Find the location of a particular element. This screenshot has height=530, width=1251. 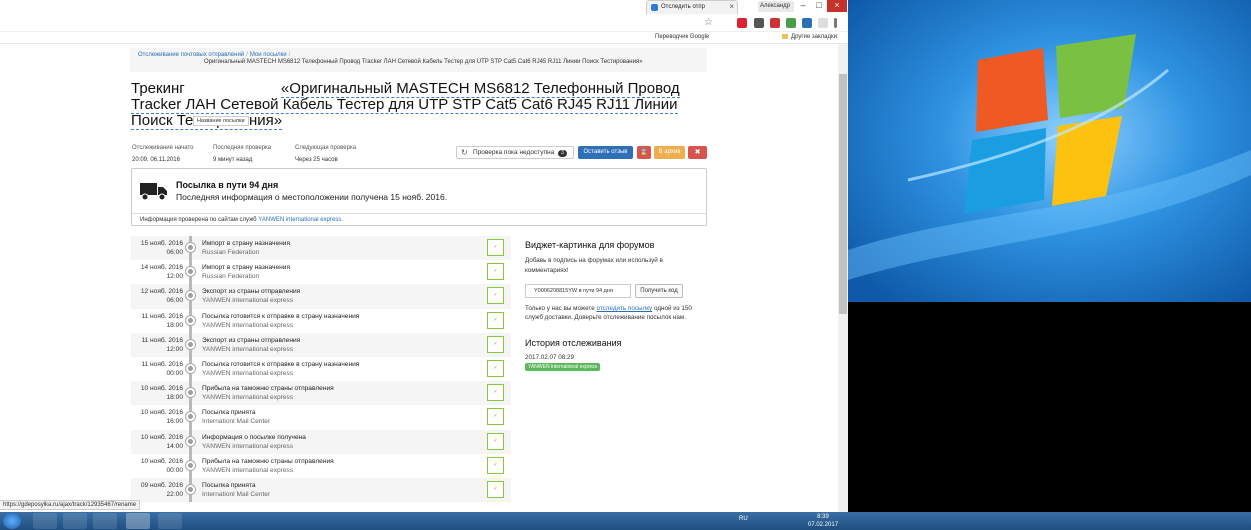

start-button is located at coordinates (12, 521).